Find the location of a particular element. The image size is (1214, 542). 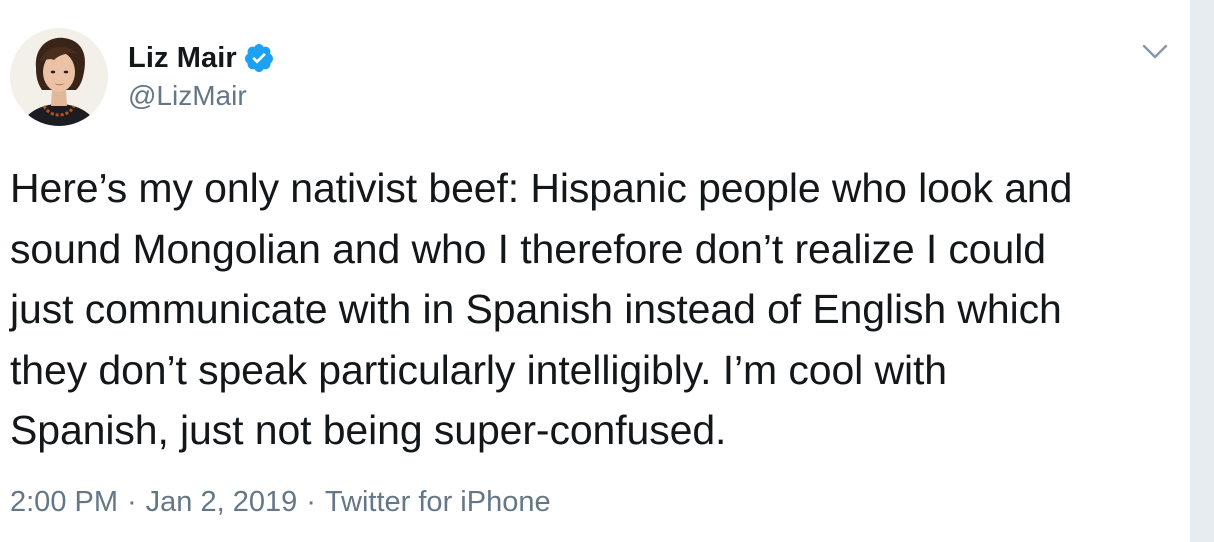

avatar is located at coordinates (59, 77).